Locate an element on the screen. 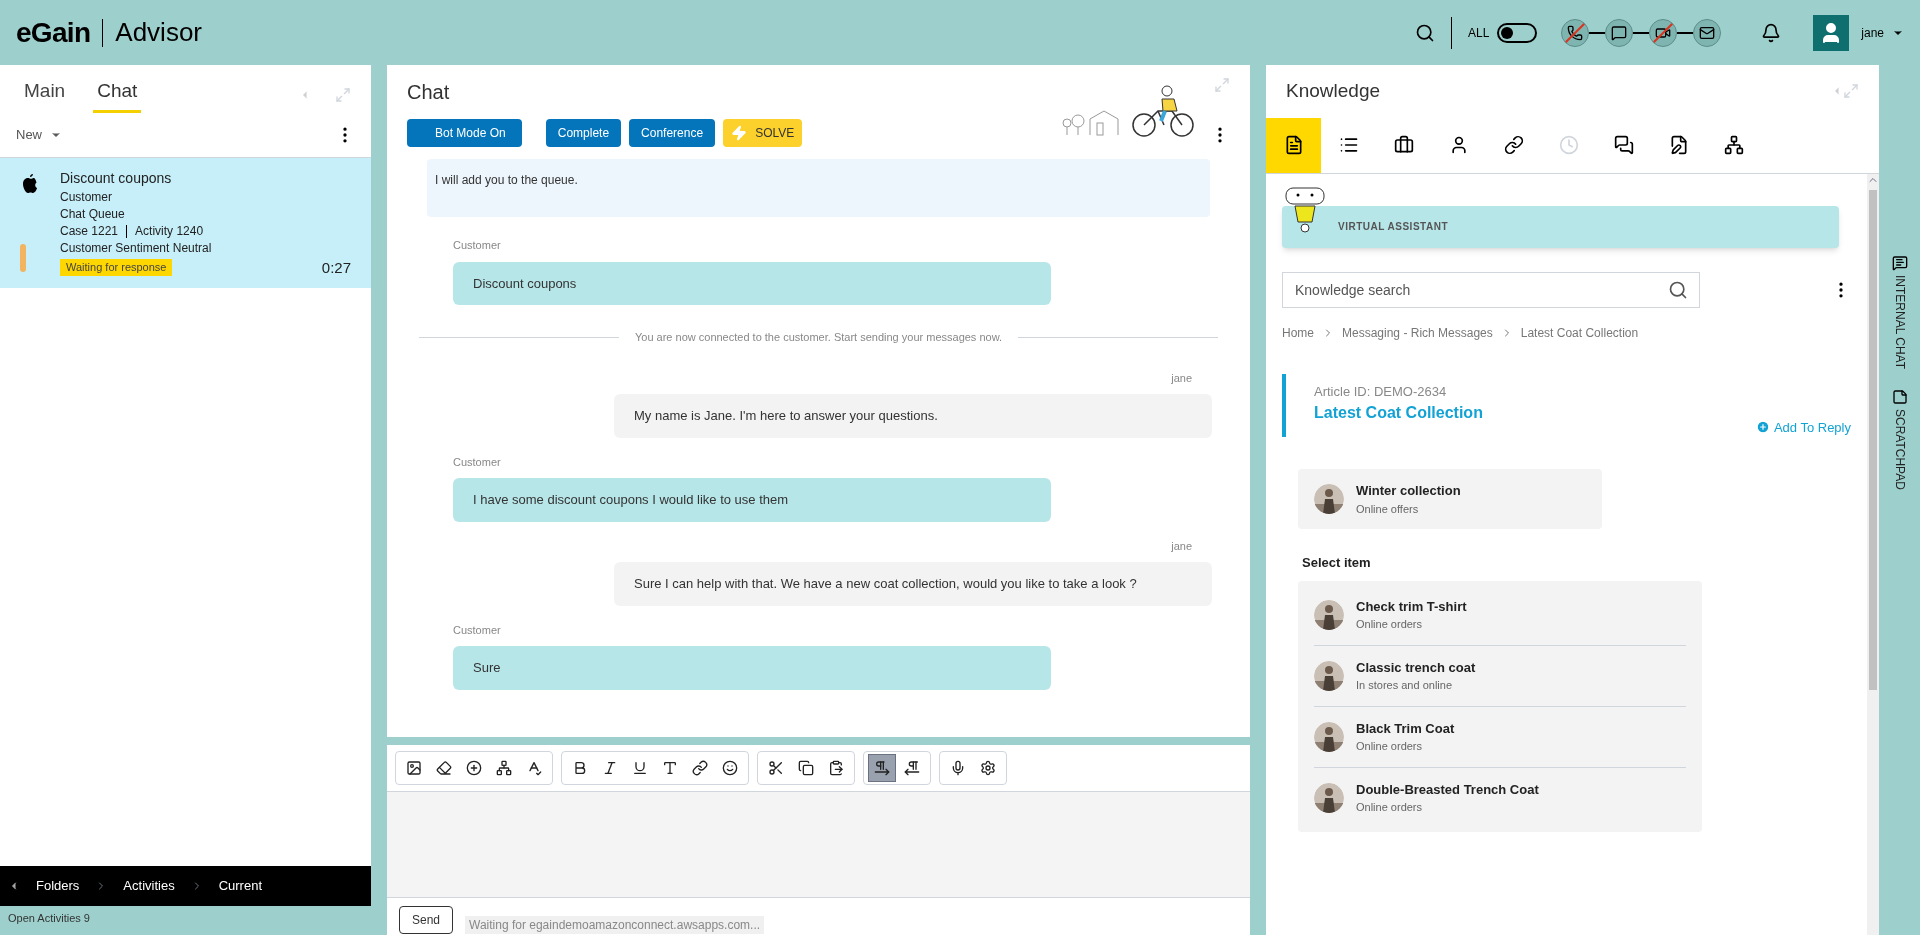 The height and width of the screenshot is (935, 1920). chat-bubbles-icon is located at coordinates (1623, 145).